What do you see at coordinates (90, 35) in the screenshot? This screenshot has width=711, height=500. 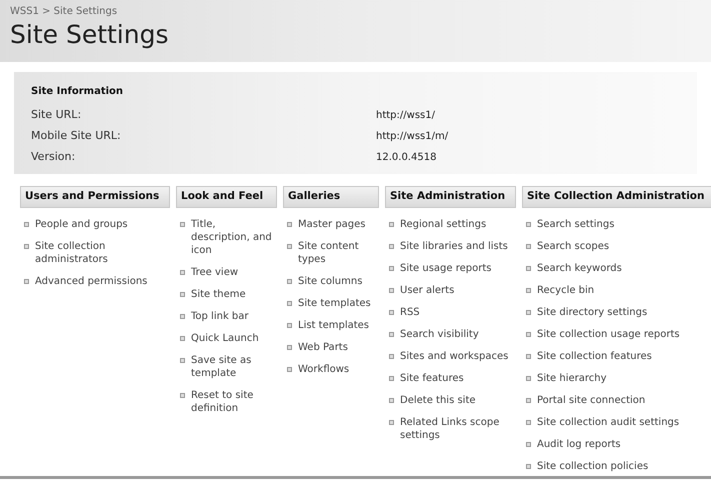 I see `page-title: Site Settings` at bounding box center [90, 35].